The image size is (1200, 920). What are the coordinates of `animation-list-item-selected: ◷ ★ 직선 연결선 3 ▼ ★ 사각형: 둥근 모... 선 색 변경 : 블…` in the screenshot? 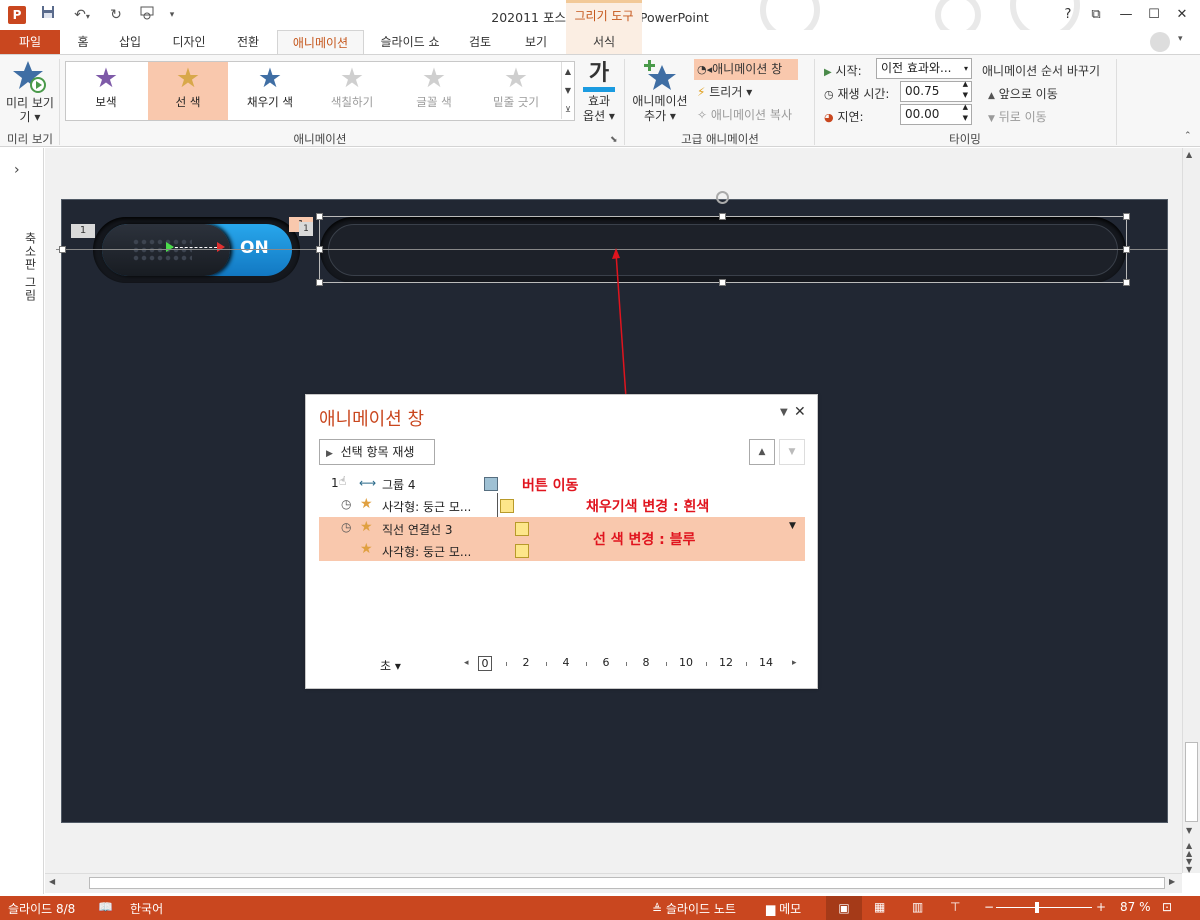 It's located at (562, 539).